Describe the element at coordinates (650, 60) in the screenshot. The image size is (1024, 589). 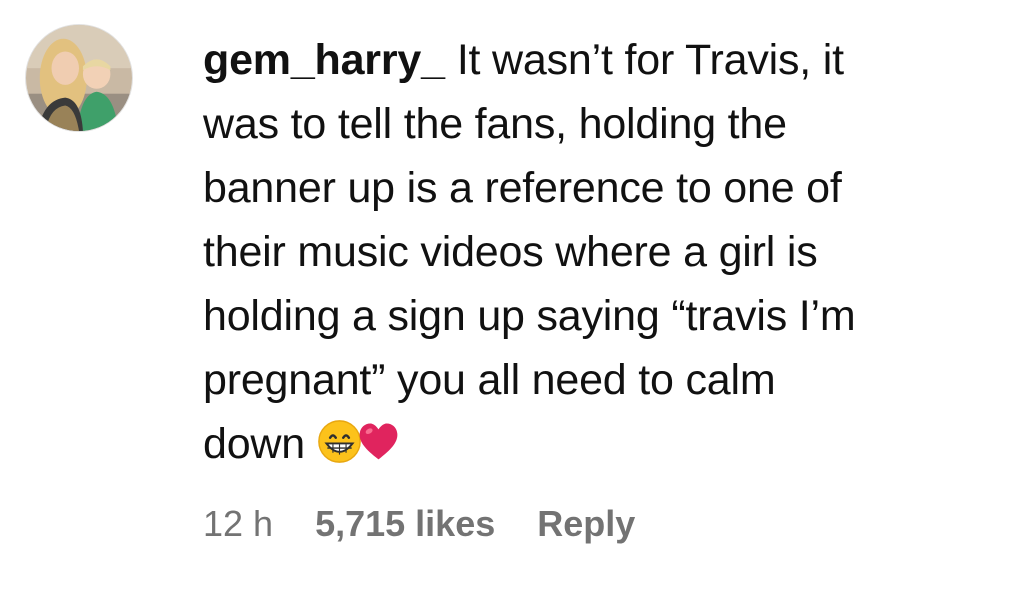
I see `comment-text-line-1: It wasn’t for Travis, it` at that location.